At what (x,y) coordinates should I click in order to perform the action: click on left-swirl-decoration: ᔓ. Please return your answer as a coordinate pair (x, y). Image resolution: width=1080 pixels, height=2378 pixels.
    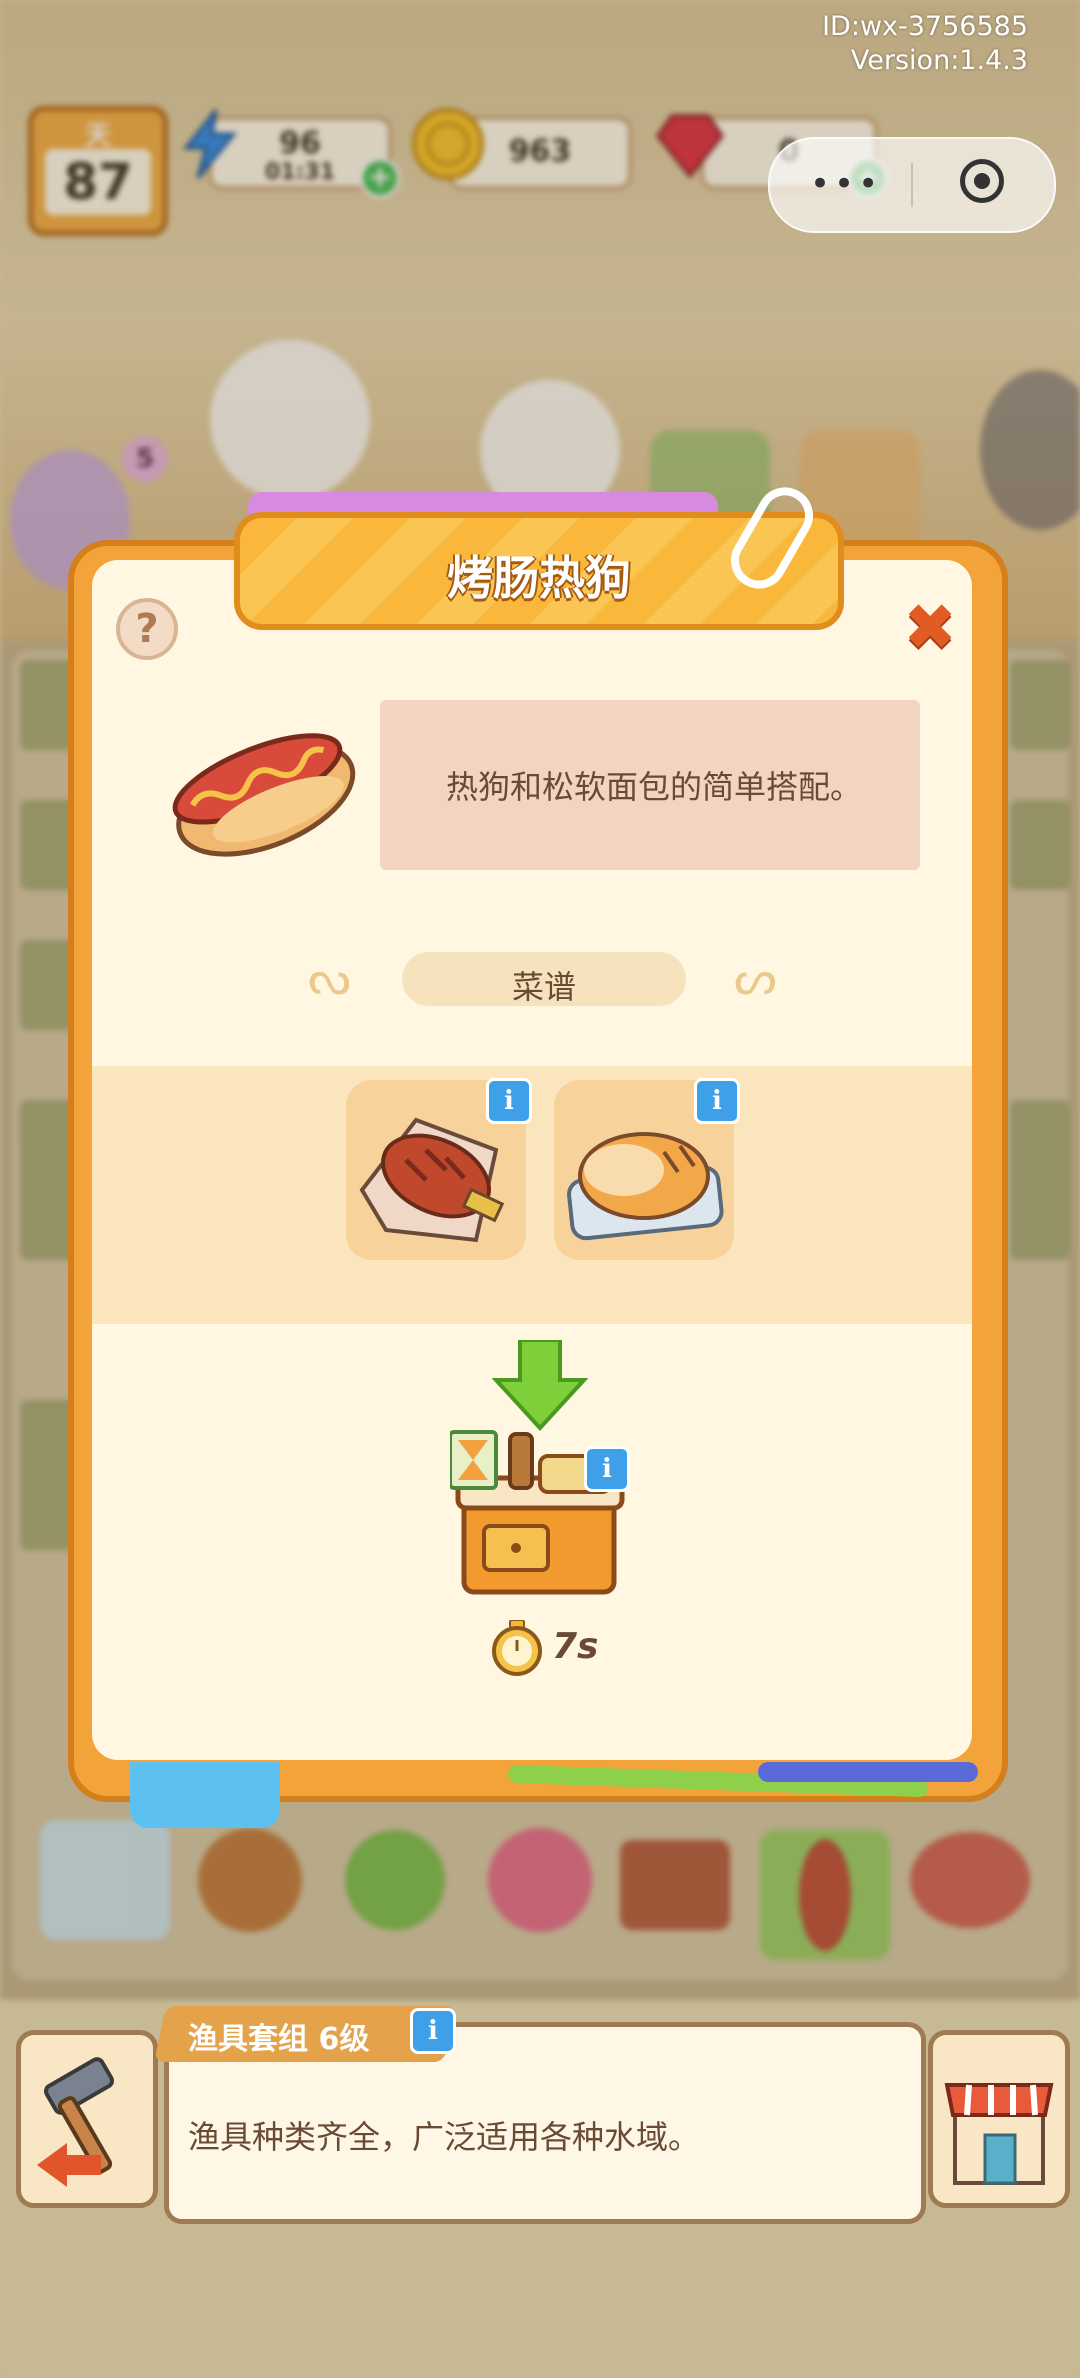
    Looking at the image, I should click on (329, 978).